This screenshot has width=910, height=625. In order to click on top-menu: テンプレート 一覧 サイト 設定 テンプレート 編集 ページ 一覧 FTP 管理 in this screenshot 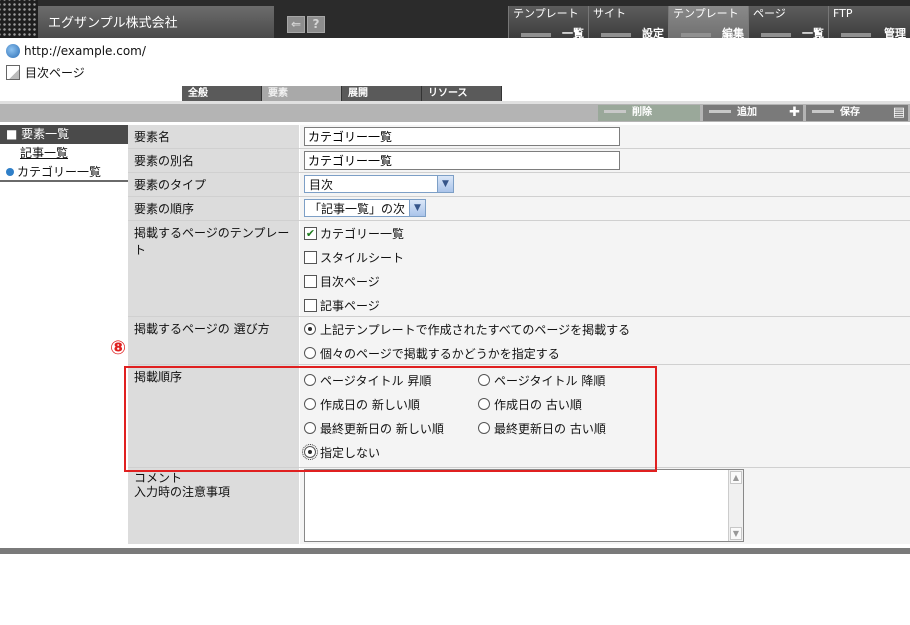, I will do `click(709, 23)`.